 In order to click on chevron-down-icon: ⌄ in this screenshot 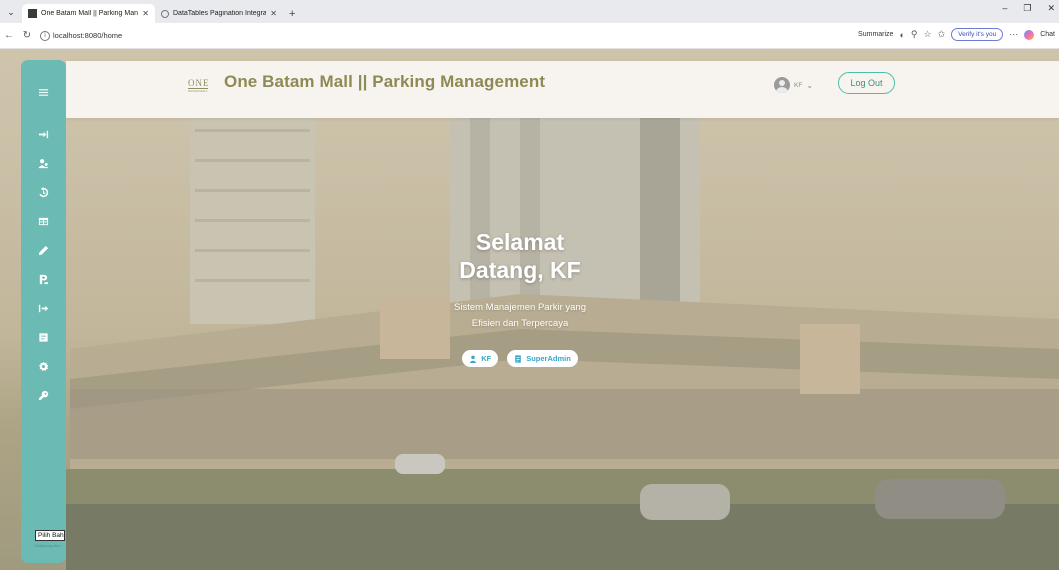, I will do `click(809, 85)`.